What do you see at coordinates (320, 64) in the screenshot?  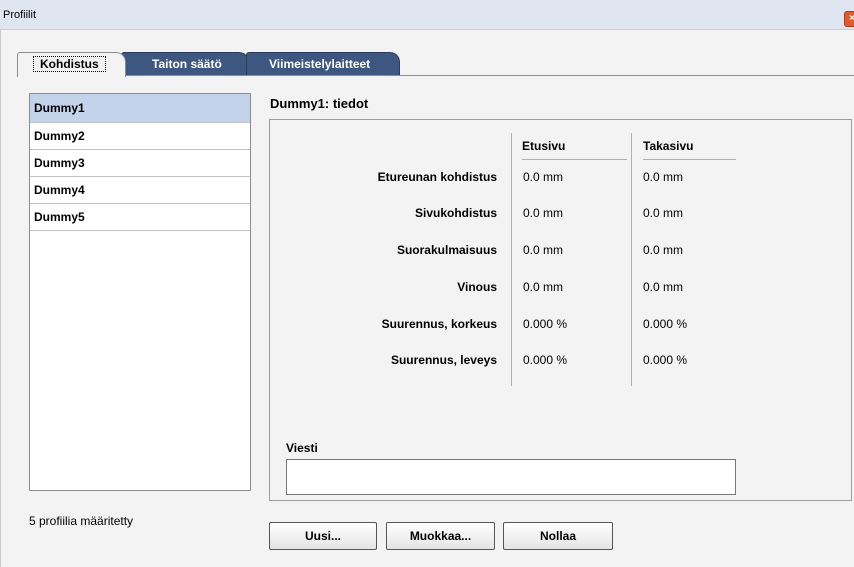 I see `tab-label: Viimeistelylaitteet` at bounding box center [320, 64].